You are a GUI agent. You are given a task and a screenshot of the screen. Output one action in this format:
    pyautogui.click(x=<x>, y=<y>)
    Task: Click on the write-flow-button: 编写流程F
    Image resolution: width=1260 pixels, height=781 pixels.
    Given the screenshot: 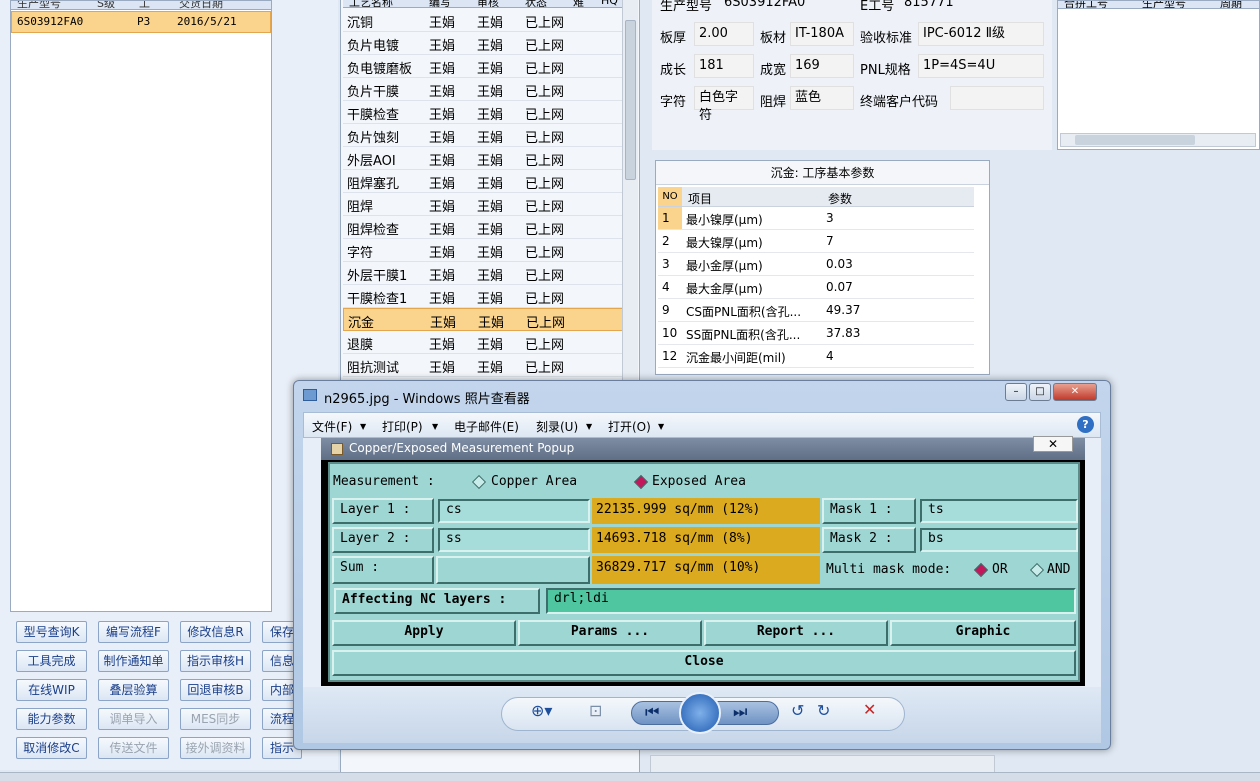 What is the action you would take?
    pyautogui.click(x=133, y=632)
    